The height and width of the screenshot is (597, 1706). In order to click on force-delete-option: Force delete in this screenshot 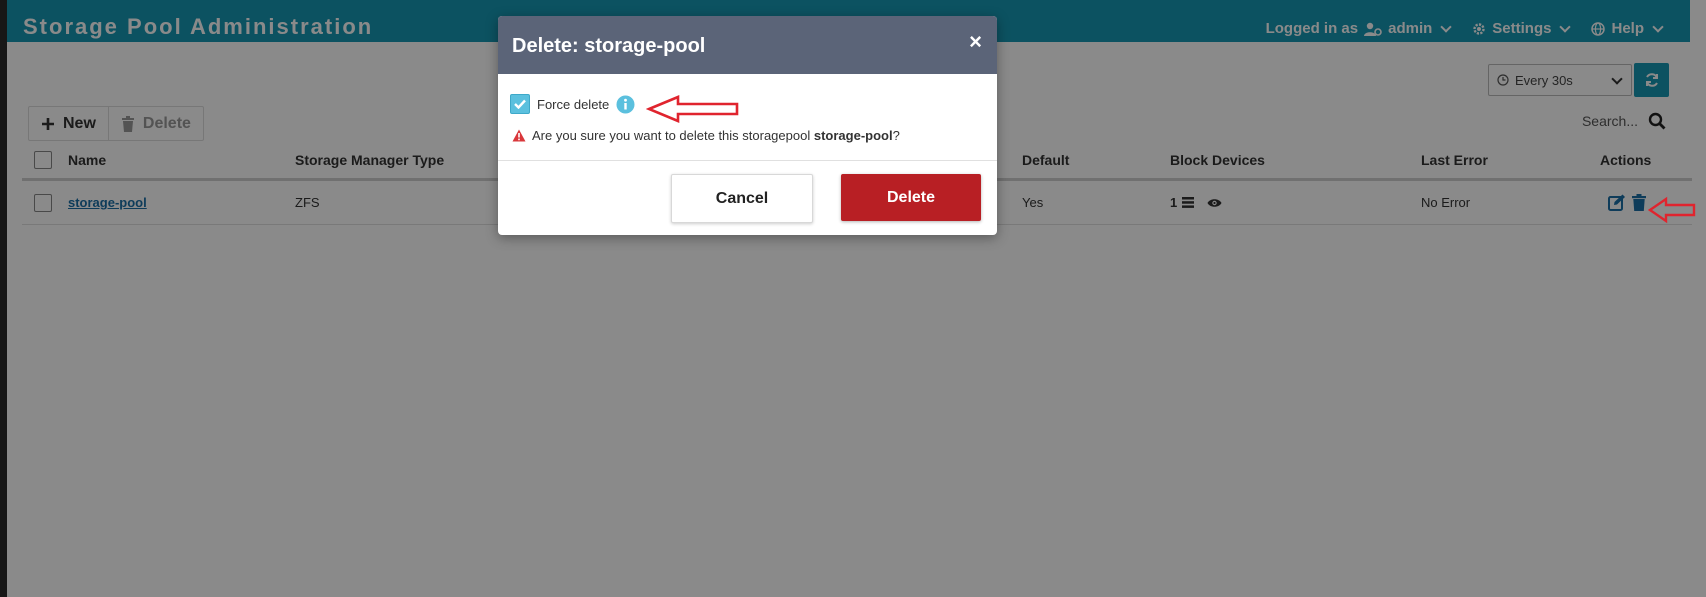, I will do `click(572, 104)`.